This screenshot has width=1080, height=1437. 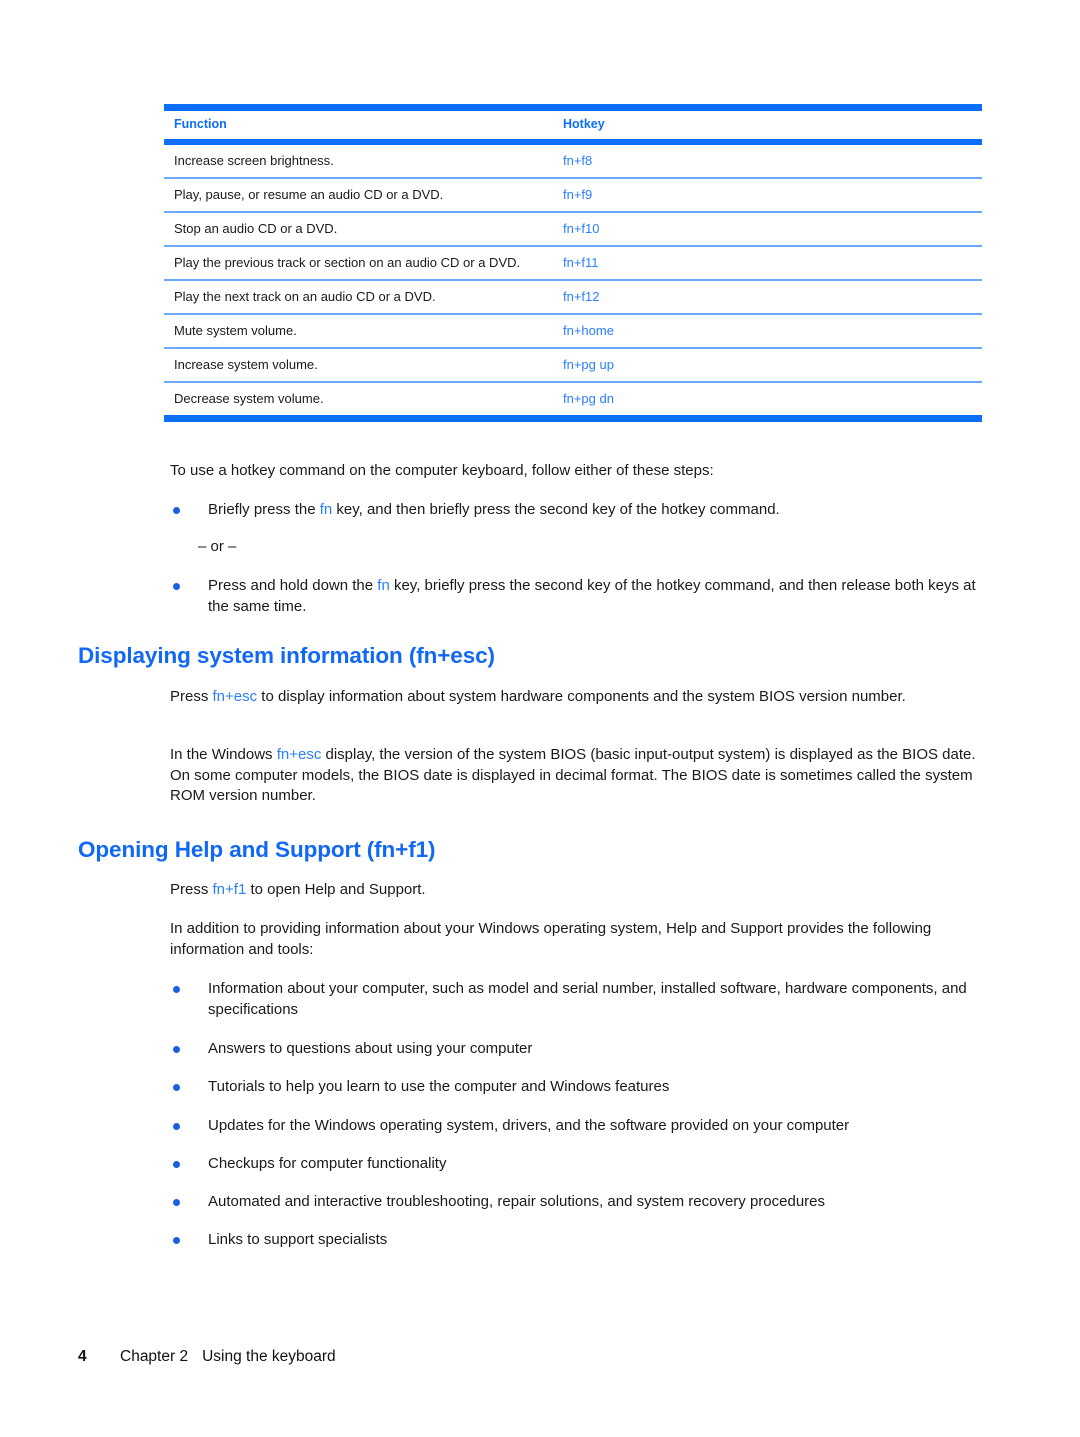 I want to click on cell-function: Mute system volume., so click(x=235, y=330).